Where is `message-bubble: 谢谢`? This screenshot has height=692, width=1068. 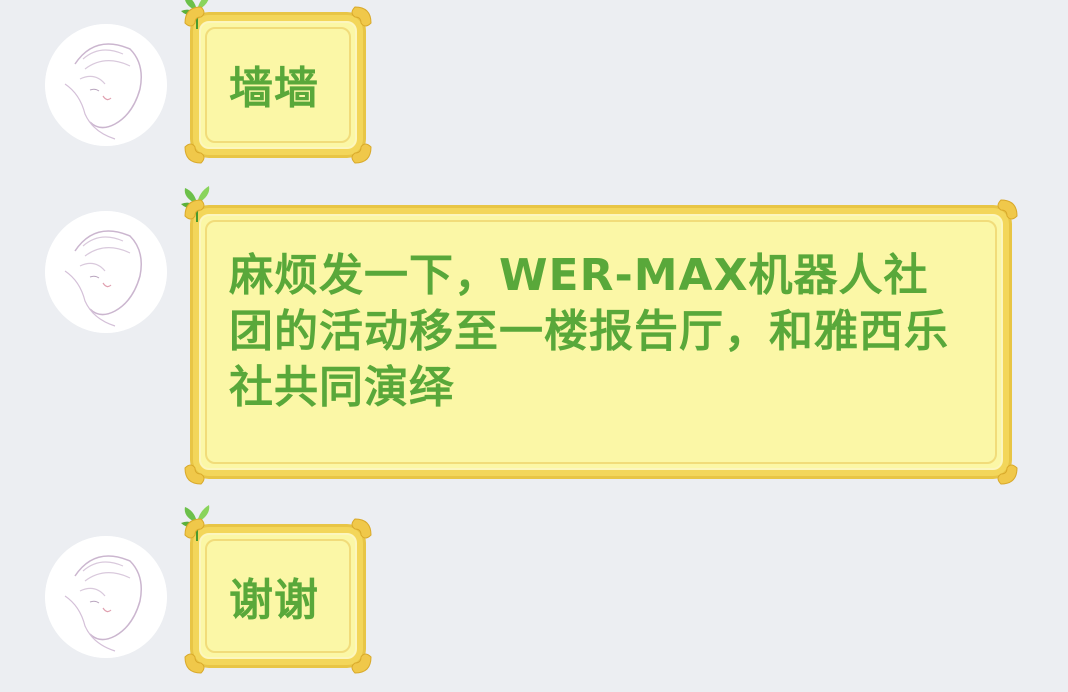 message-bubble: 谢谢 is located at coordinates (276, 589).